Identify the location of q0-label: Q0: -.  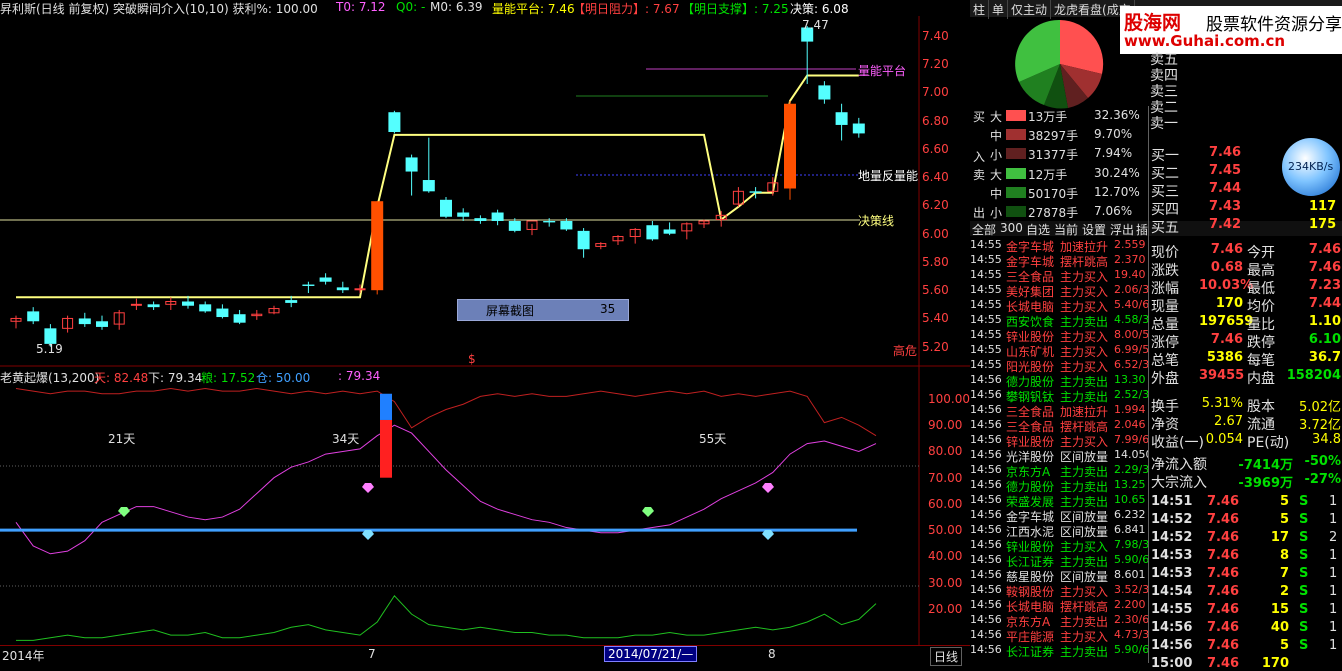
(411, 7).